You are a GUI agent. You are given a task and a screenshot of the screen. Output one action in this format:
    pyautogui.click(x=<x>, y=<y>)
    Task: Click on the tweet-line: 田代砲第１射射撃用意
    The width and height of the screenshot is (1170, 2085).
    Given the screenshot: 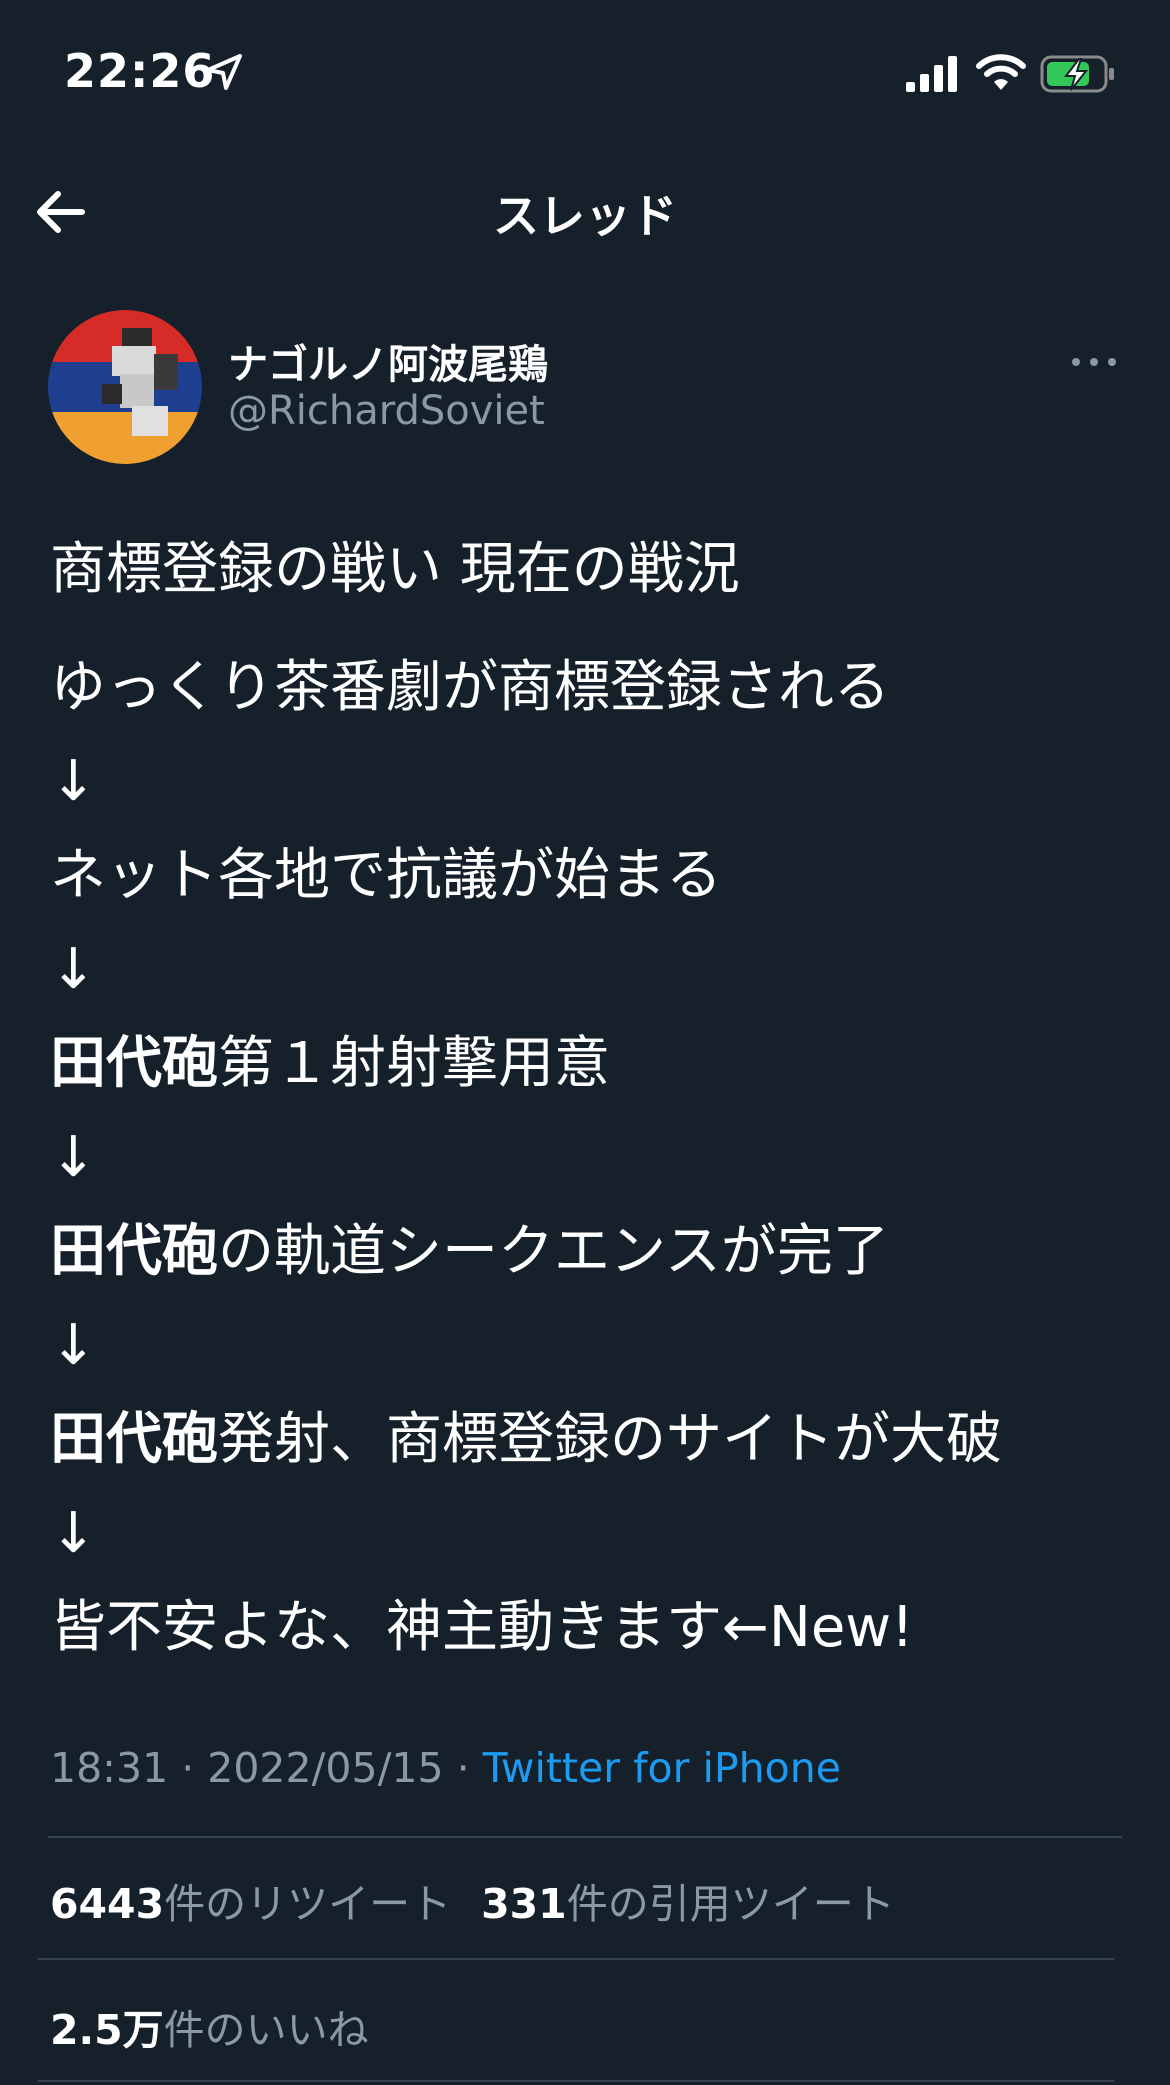 What is the action you would take?
    pyautogui.click(x=590, y=1069)
    